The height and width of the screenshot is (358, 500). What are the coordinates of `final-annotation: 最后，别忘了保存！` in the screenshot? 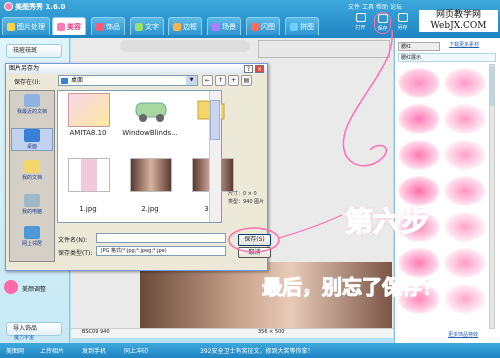 It's located at (352, 287).